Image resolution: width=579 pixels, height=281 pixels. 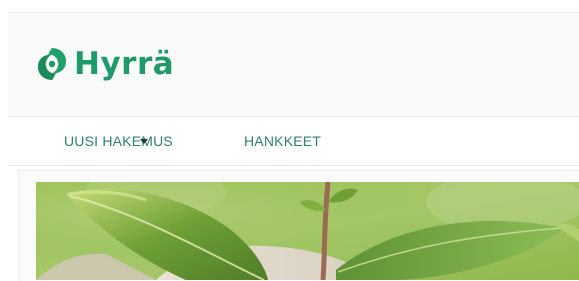 What do you see at coordinates (124, 64) in the screenshot?
I see `logo-text: Hyrrä` at bounding box center [124, 64].